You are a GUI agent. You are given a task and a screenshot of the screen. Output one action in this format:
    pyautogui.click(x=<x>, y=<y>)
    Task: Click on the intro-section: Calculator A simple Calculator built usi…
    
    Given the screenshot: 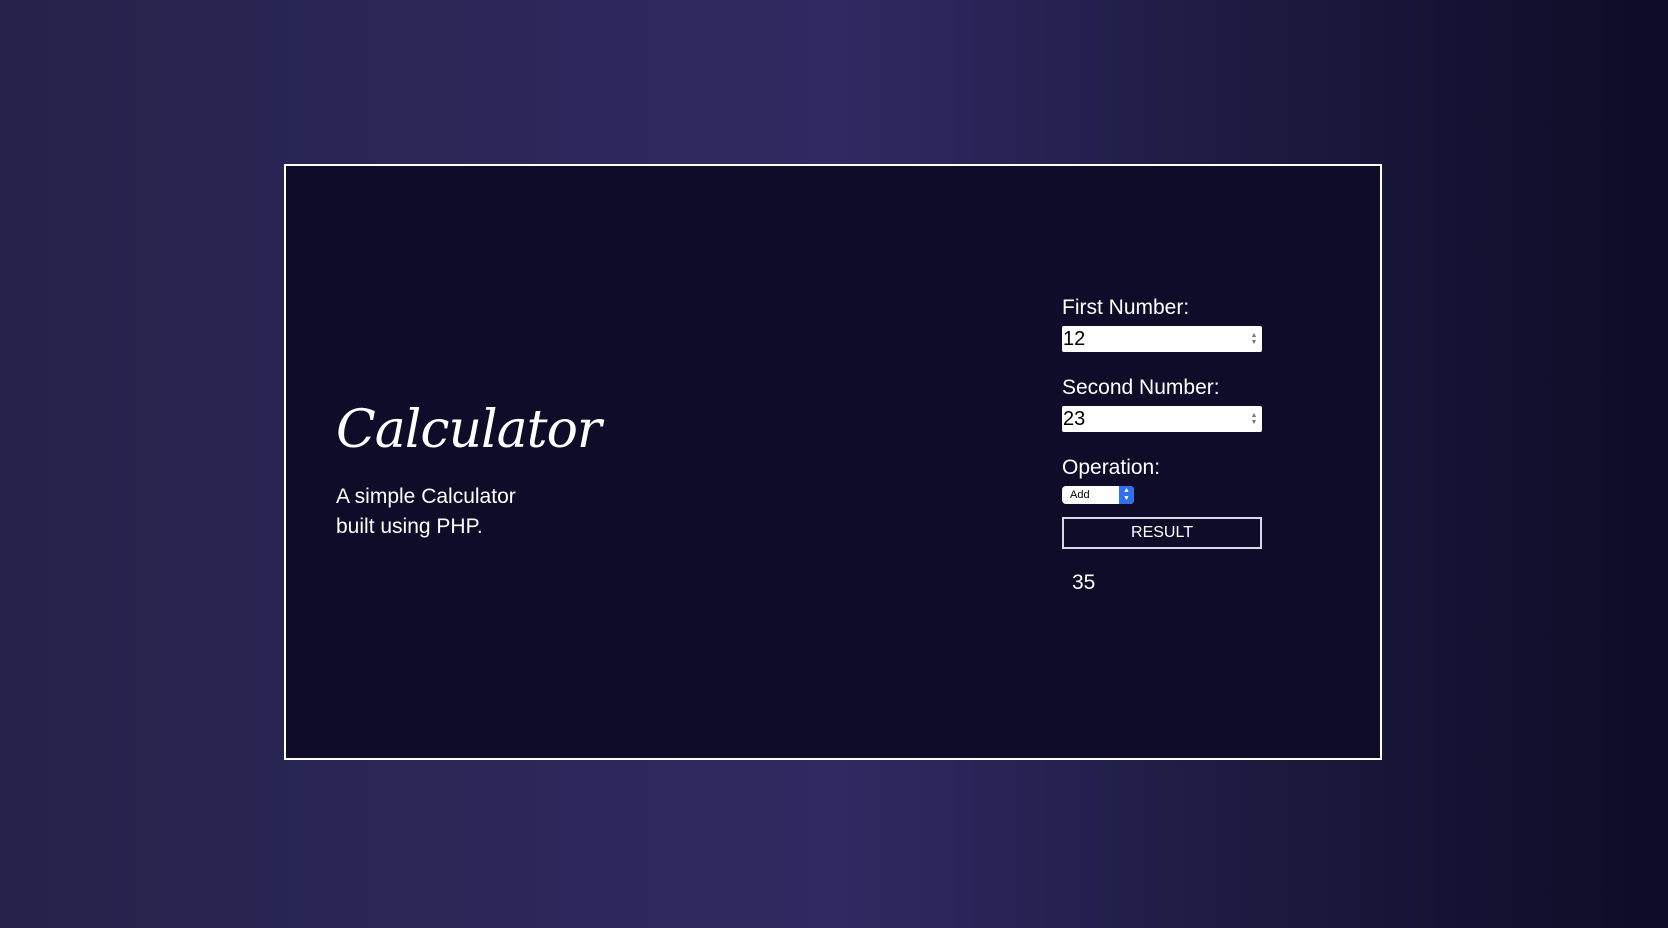 What is the action you would take?
    pyautogui.click(x=469, y=471)
    